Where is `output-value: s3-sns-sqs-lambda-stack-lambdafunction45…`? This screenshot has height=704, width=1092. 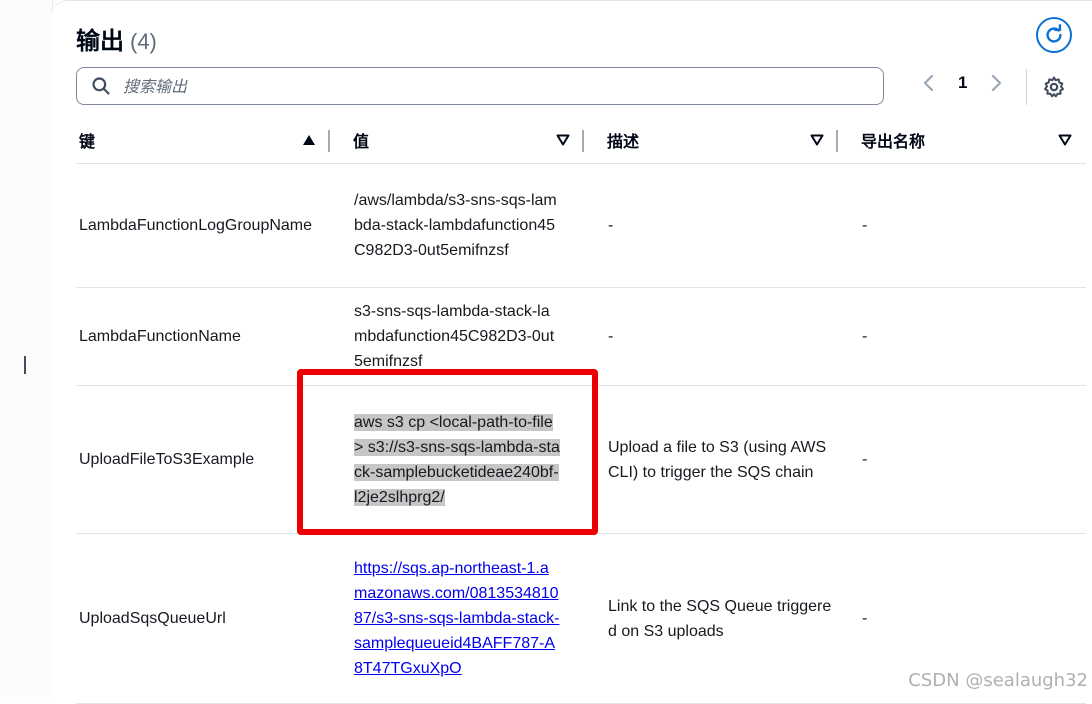
output-value: s3-sns-sqs-lambda-stack-lambdafunction45… is located at coordinates (457, 336).